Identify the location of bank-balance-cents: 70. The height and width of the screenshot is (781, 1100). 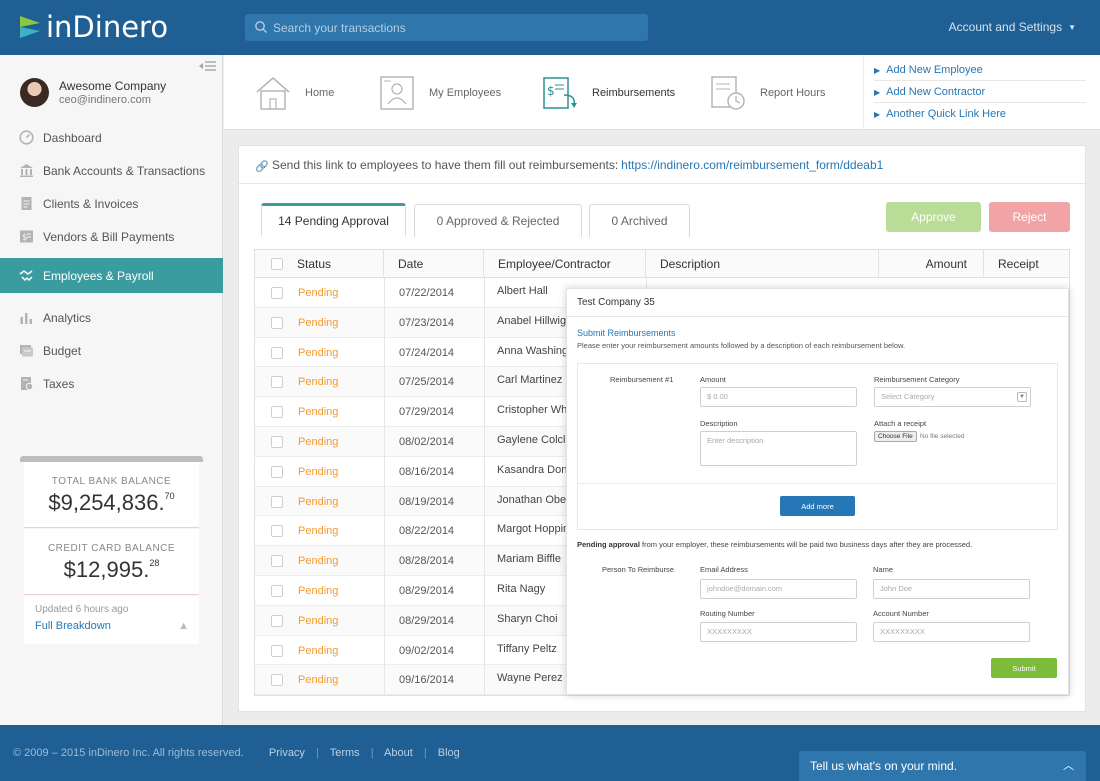
(169, 496).